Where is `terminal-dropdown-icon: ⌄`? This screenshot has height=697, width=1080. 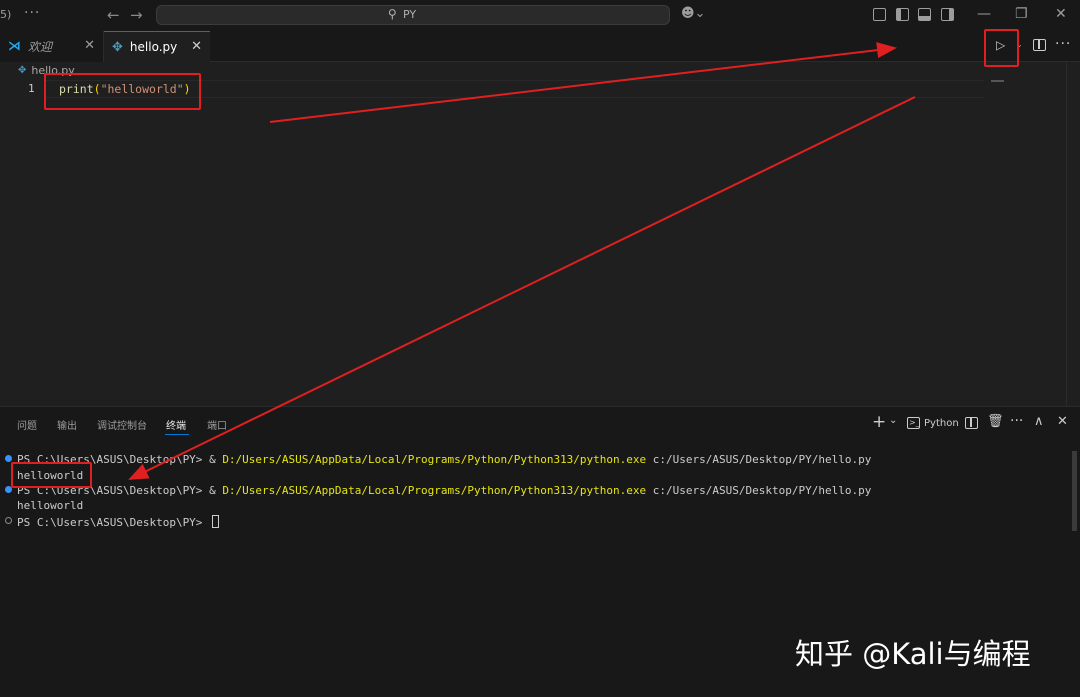 terminal-dropdown-icon: ⌄ is located at coordinates (893, 420).